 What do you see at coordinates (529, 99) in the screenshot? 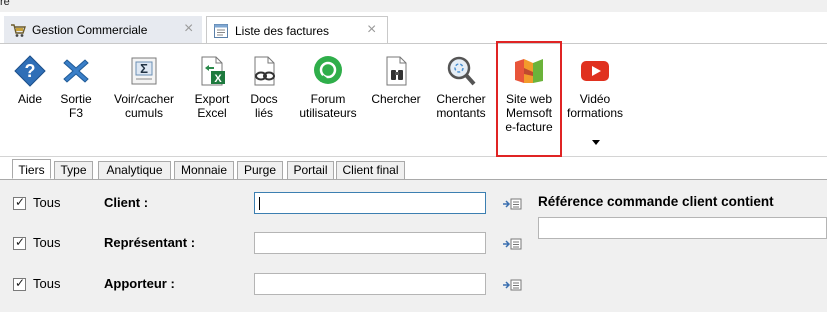
I see `highlight-box` at bounding box center [529, 99].